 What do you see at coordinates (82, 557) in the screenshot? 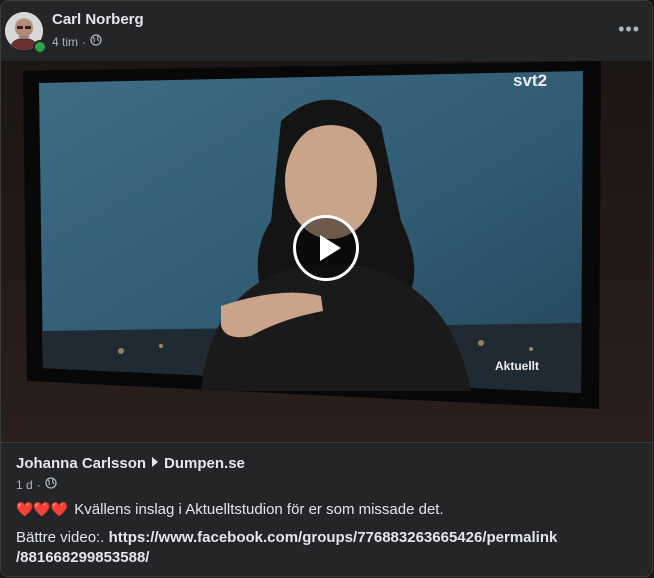
I see `permalink-link-part2: /881668299853588/` at bounding box center [82, 557].